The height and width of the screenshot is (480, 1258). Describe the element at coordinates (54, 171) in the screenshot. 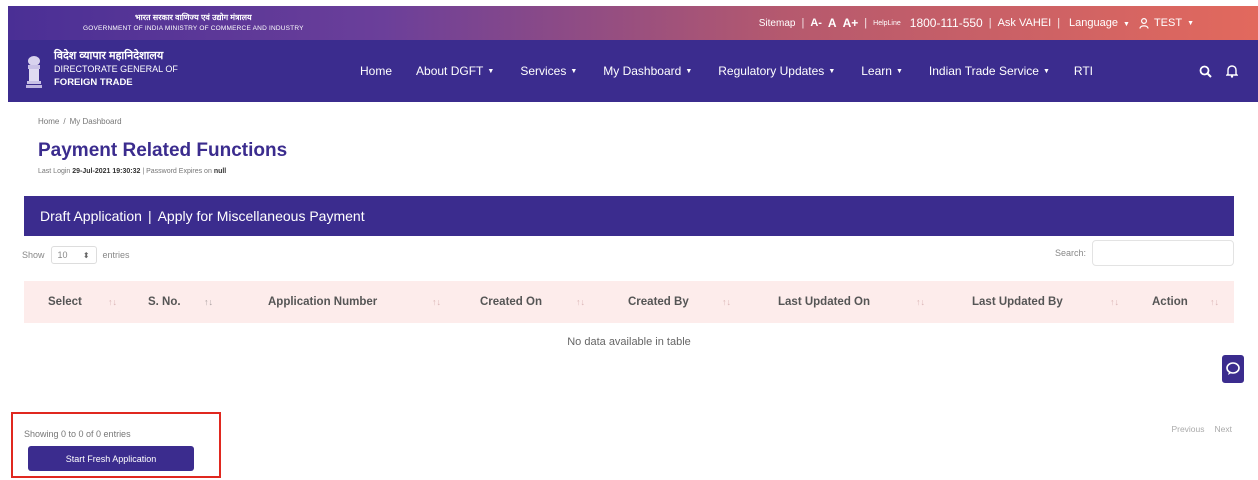

I see `last-login-label: Last Login` at that location.